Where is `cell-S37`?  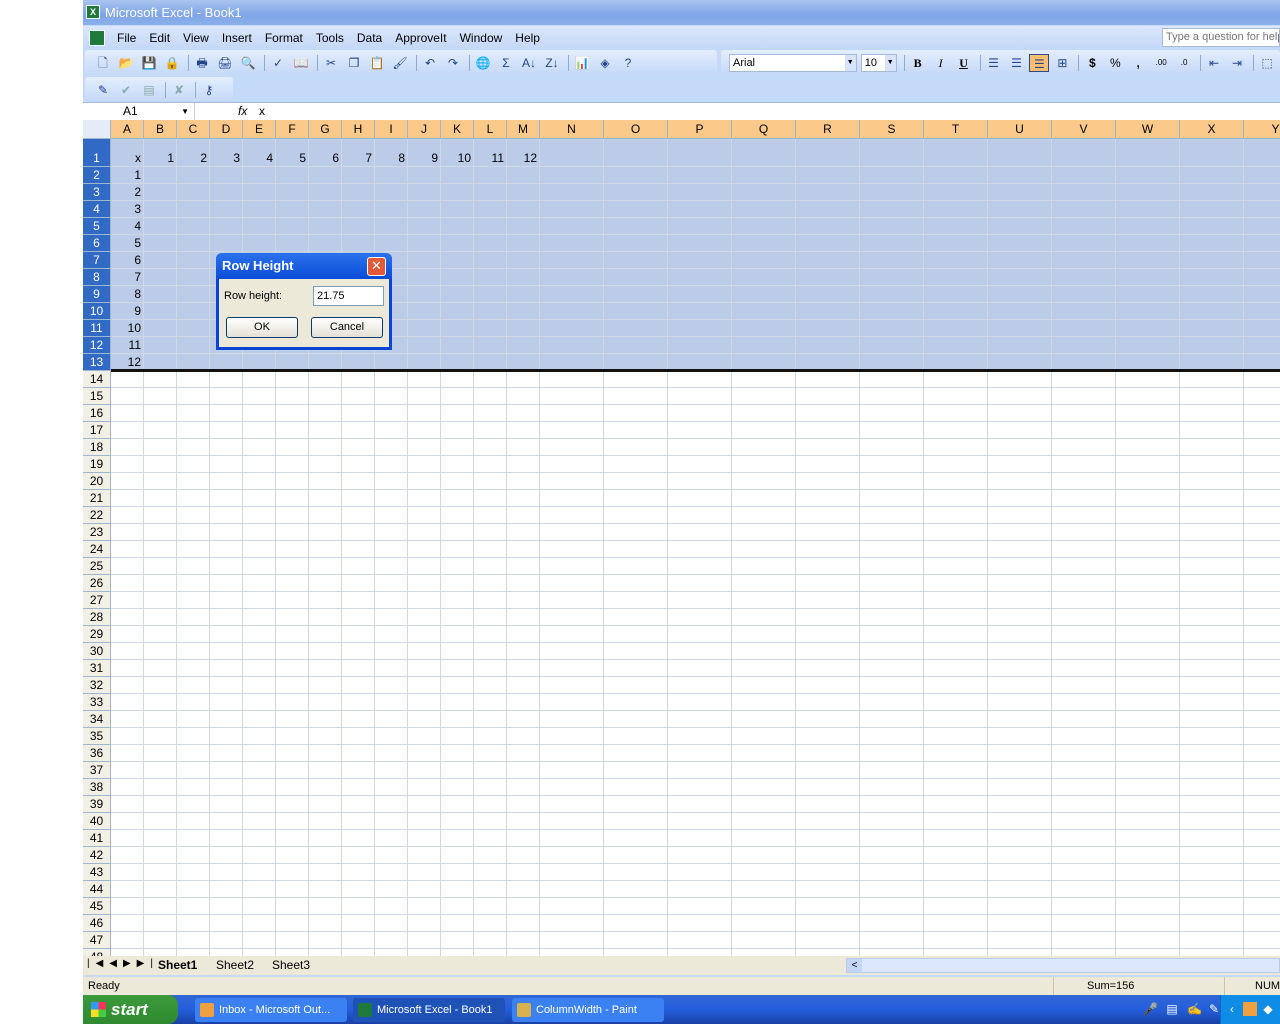 cell-S37 is located at coordinates (892, 770).